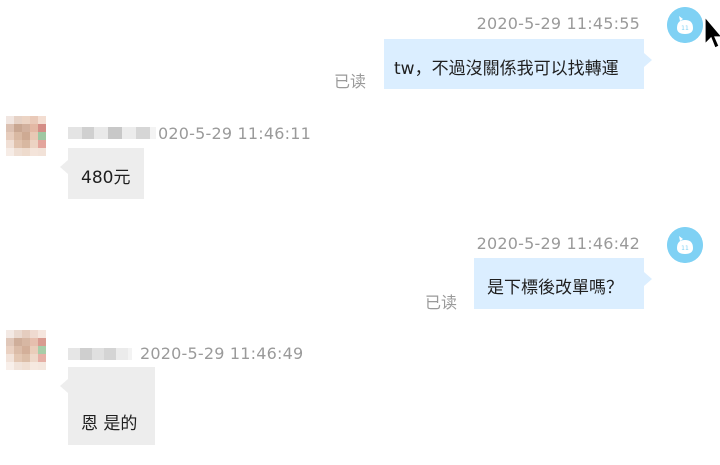  Describe the element at coordinates (222, 353) in the screenshot. I see `message-timestamp: 2020-5-29 11:46:49` at that location.